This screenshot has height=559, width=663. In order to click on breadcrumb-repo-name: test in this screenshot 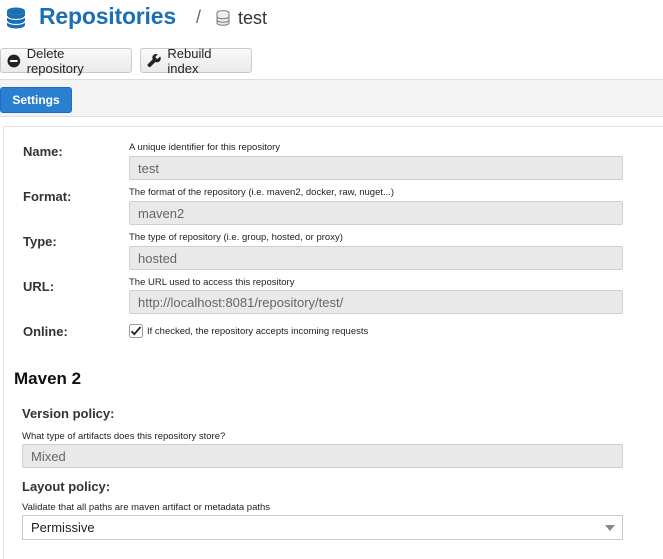, I will do `click(253, 18)`.